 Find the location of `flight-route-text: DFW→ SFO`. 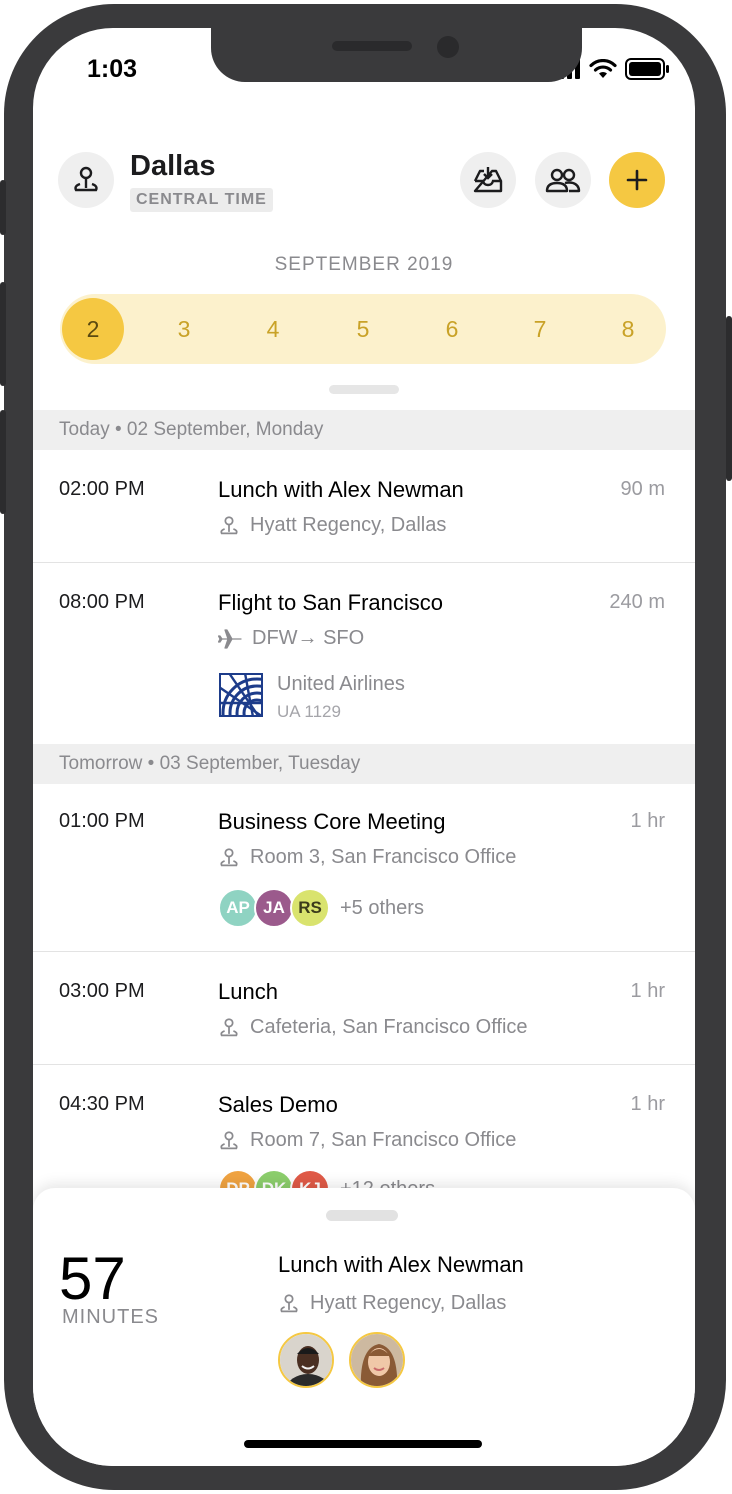

flight-route-text: DFW→ SFO is located at coordinates (308, 638).